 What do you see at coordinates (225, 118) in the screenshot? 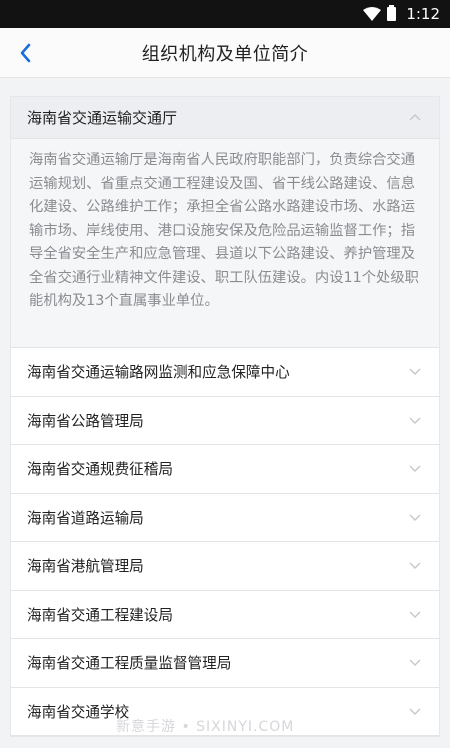
I see `accordion-header-expanded: 海南省交通运输交通厅` at bounding box center [225, 118].